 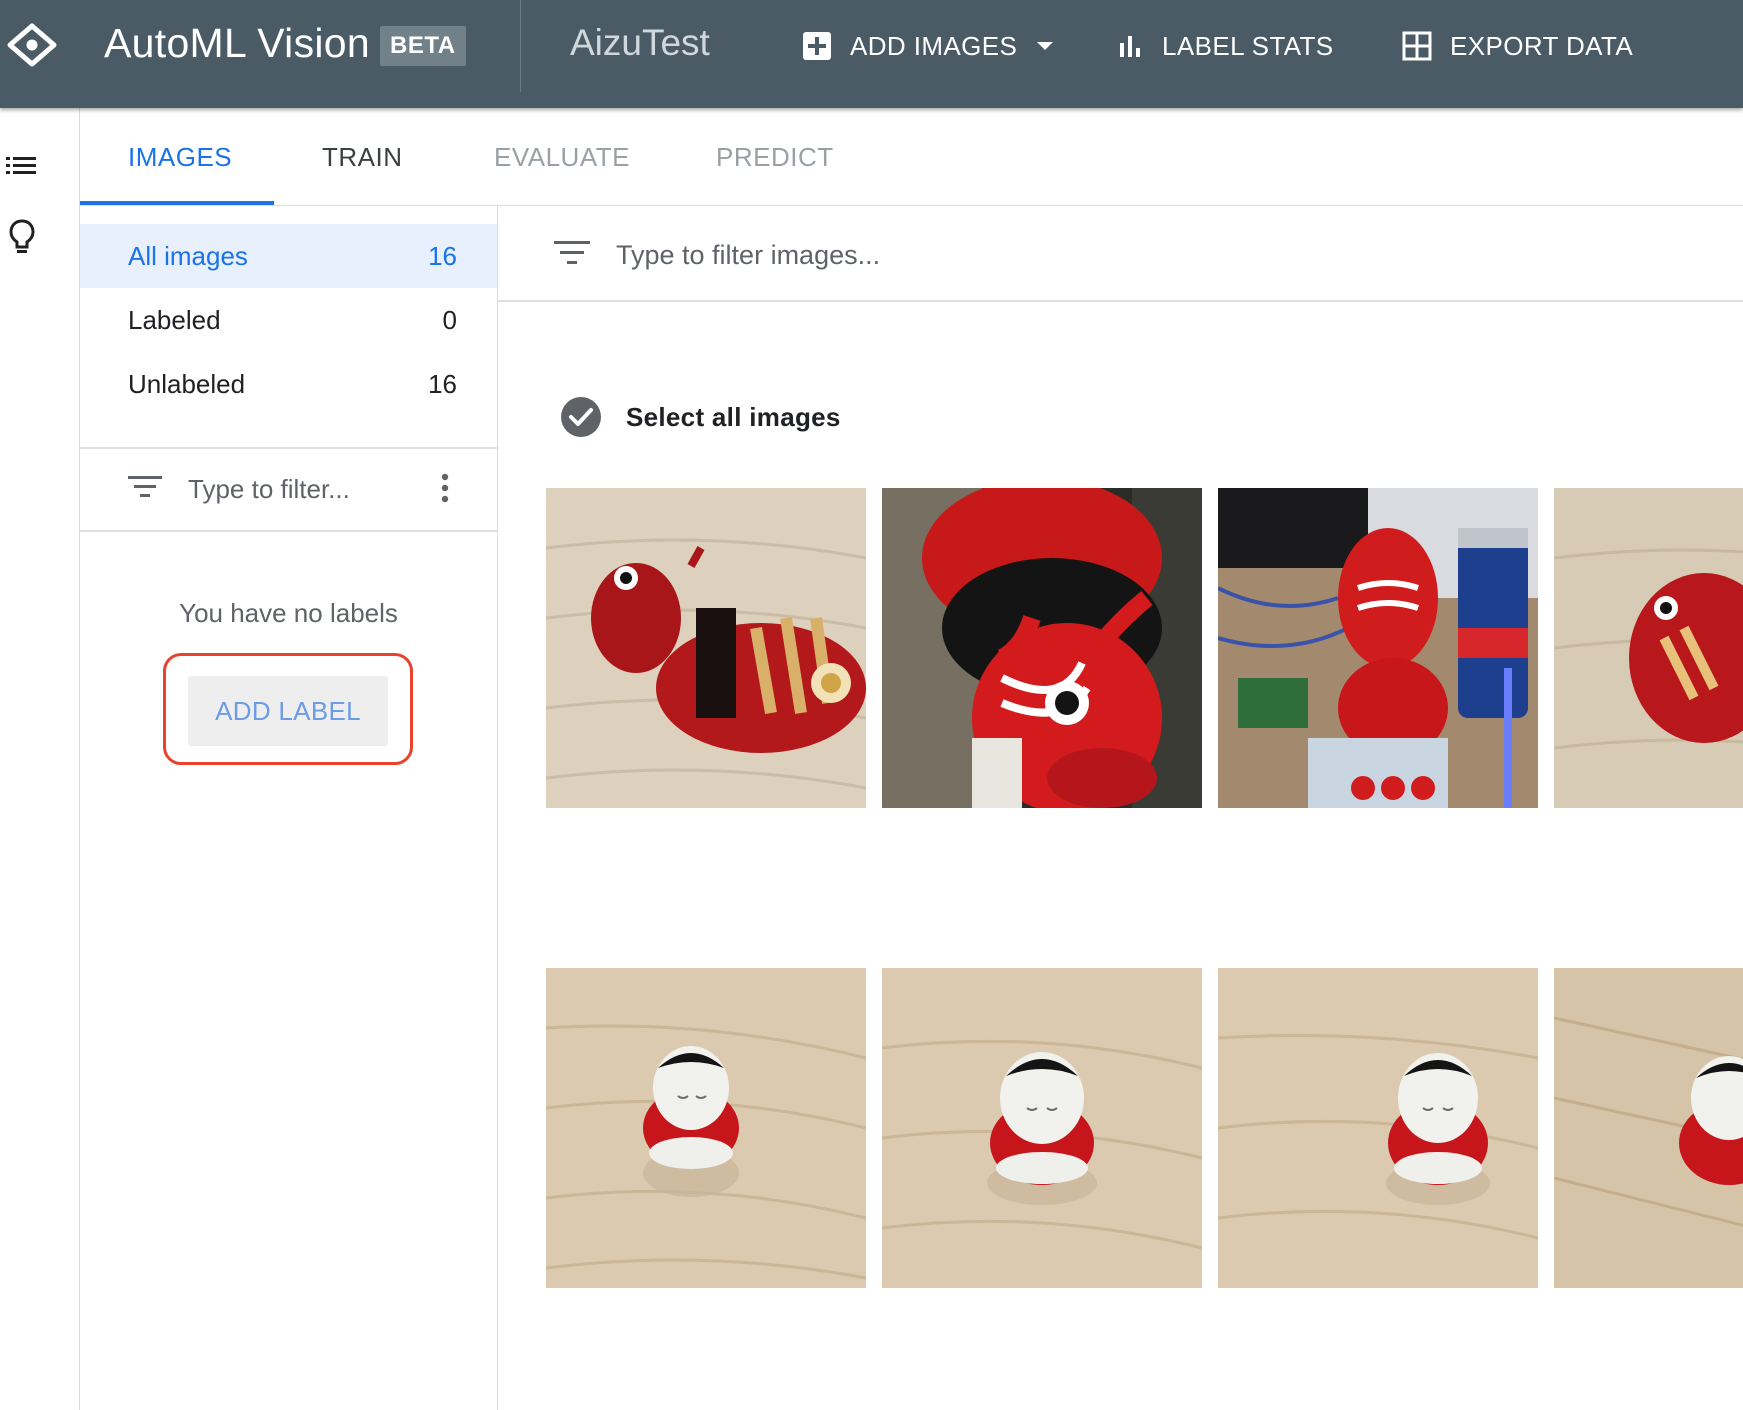 What do you see at coordinates (177, 203) in the screenshot?
I see `active-tab-indicator` at bounding box center [177, 203].